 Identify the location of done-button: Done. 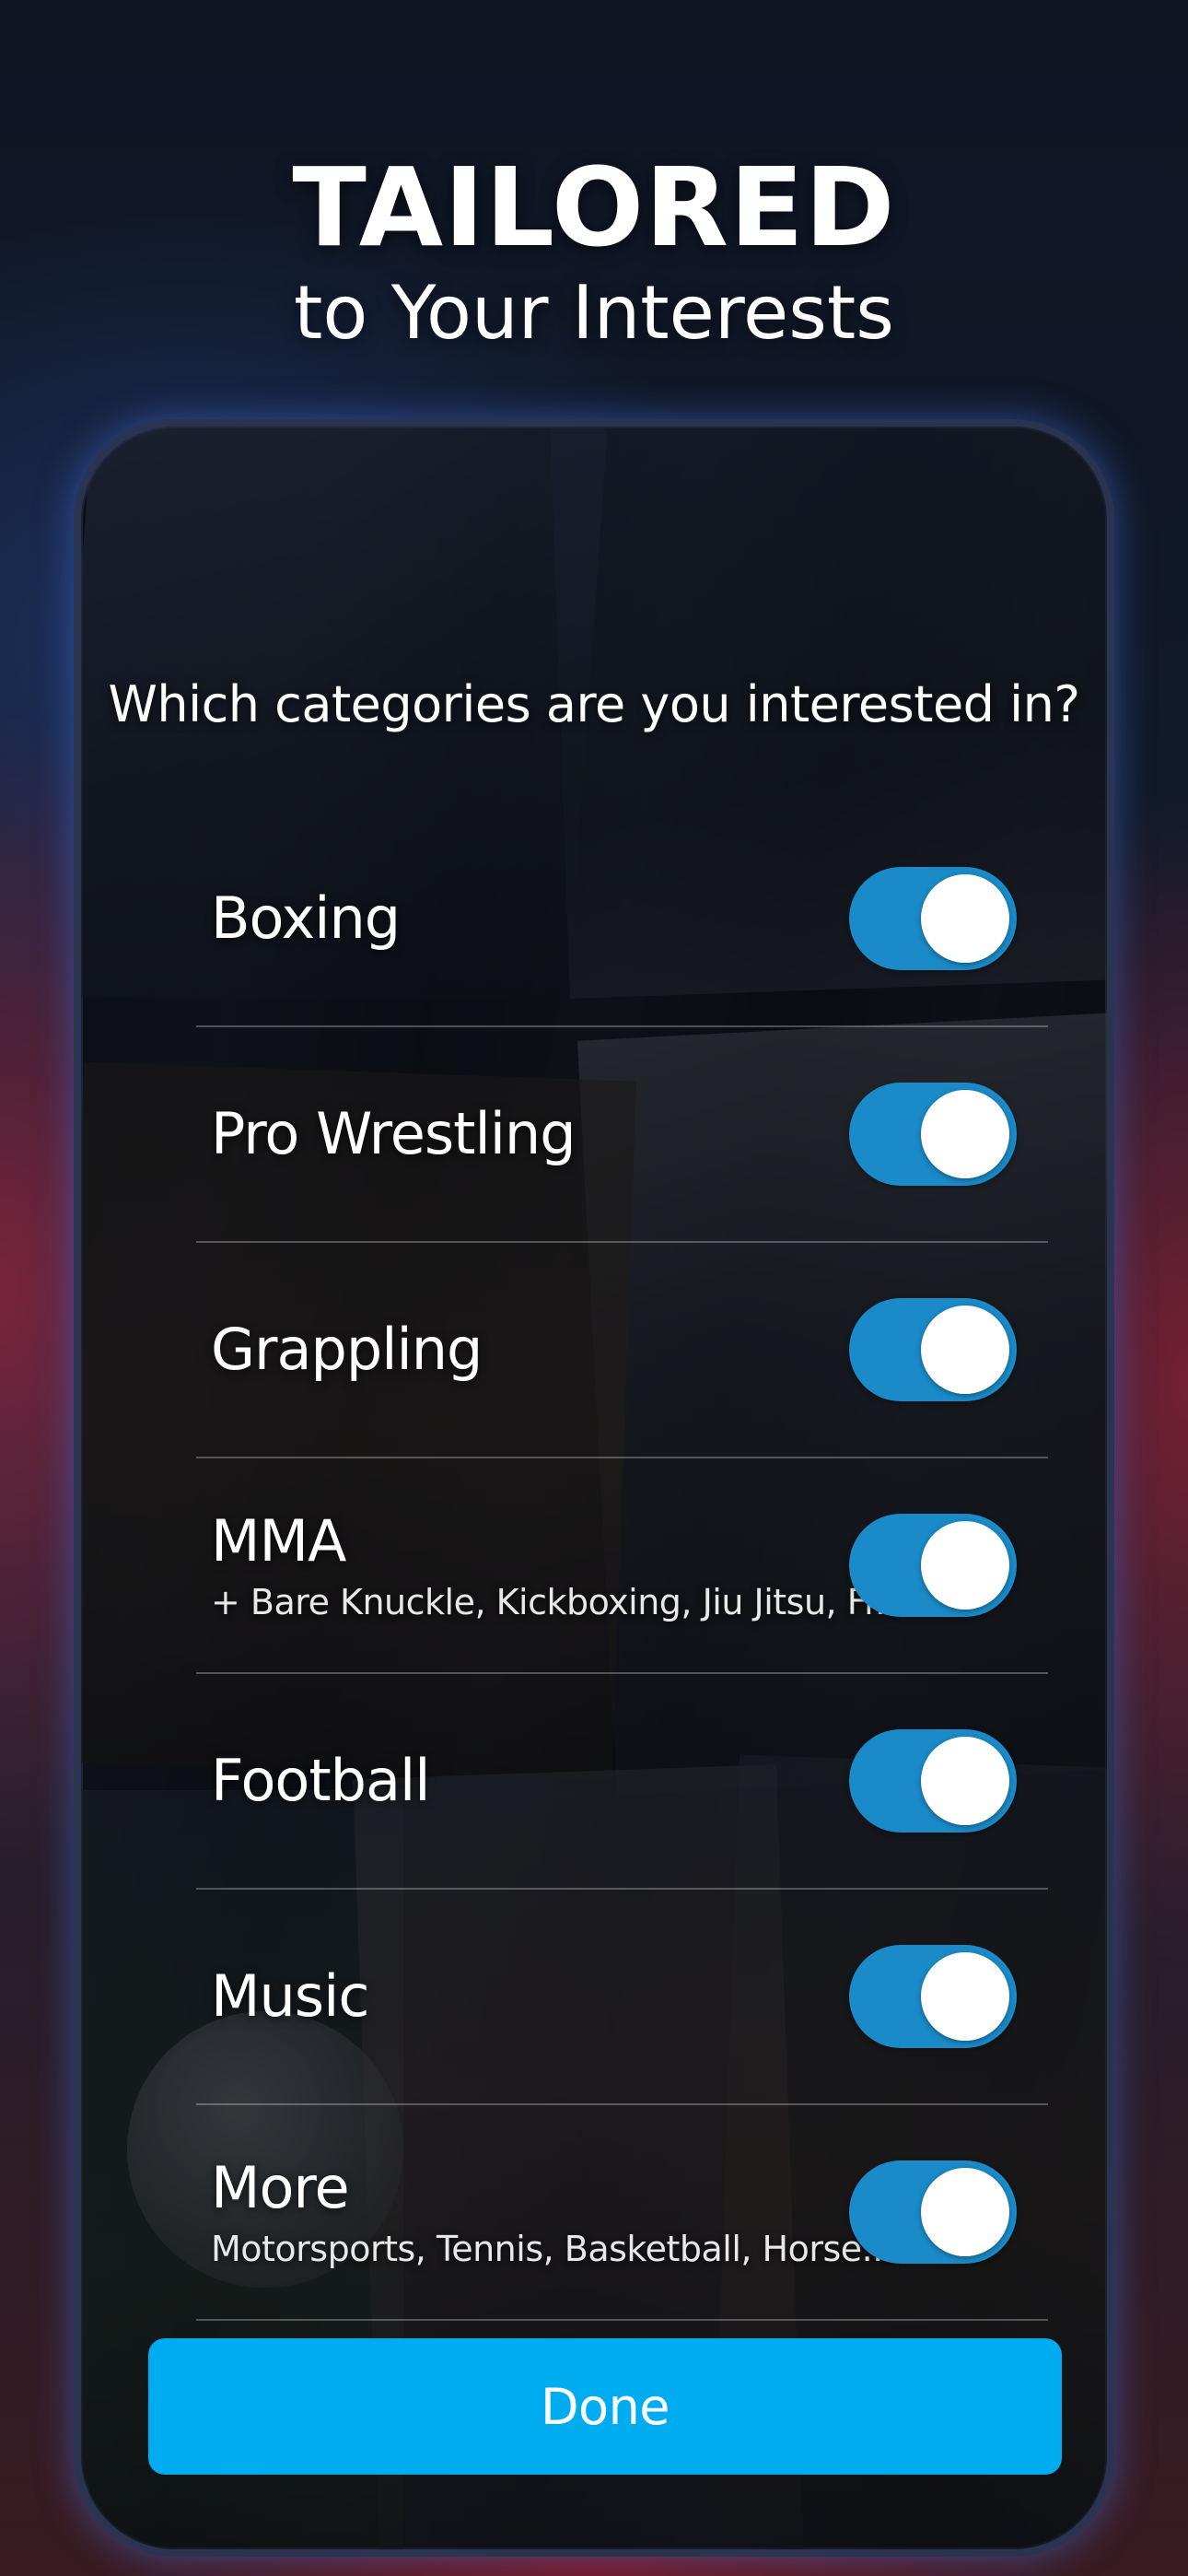
(605, 2406).